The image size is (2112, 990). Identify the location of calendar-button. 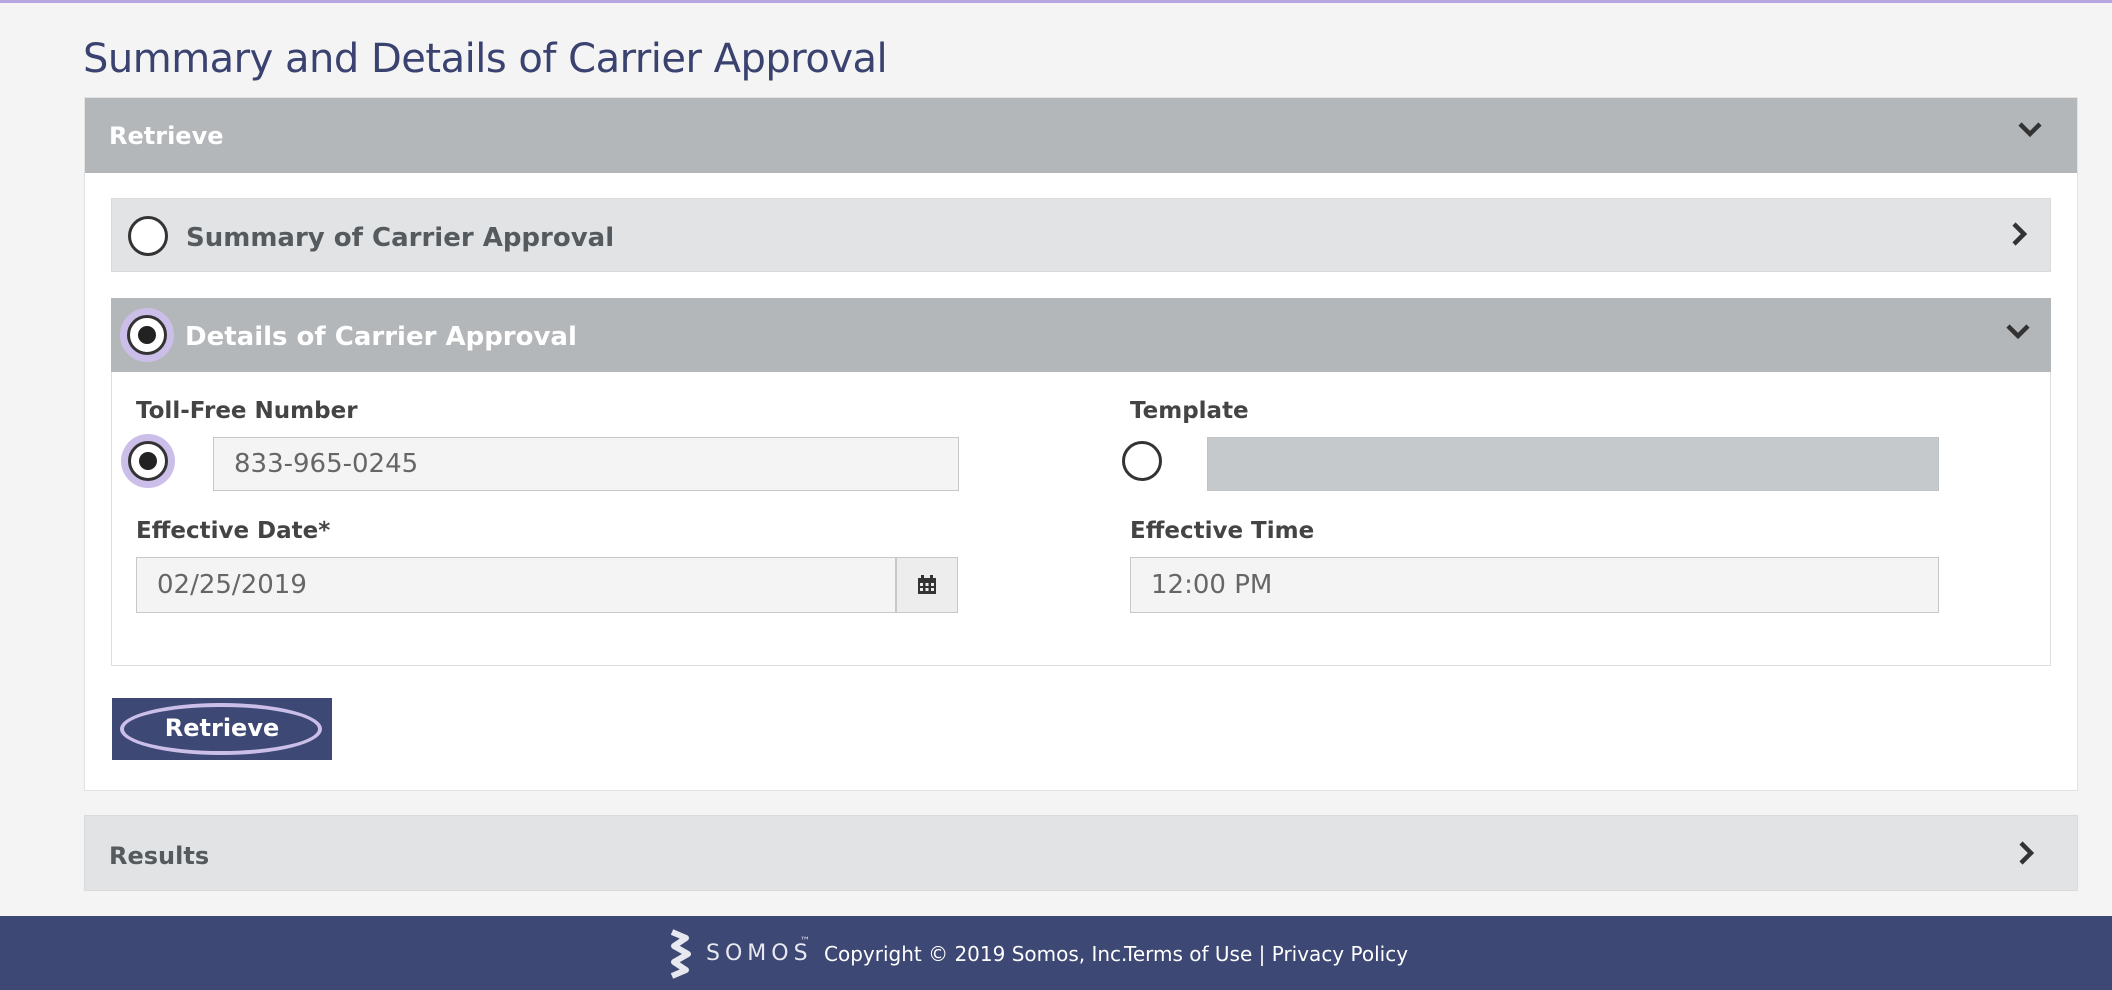
(927, 585).